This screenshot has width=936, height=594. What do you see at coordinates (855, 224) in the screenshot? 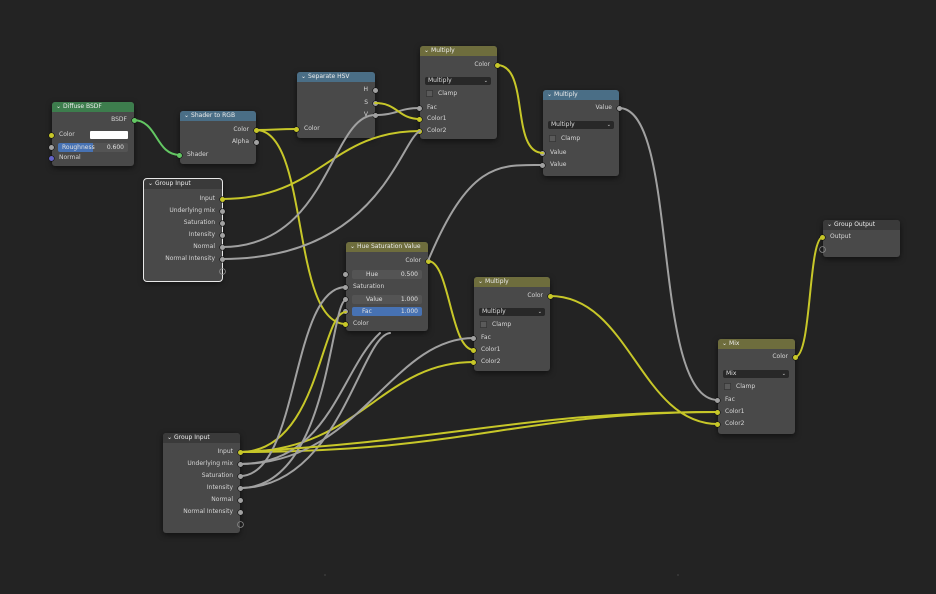
I see `node-title: Group Output` at bounding box center [855, 224].